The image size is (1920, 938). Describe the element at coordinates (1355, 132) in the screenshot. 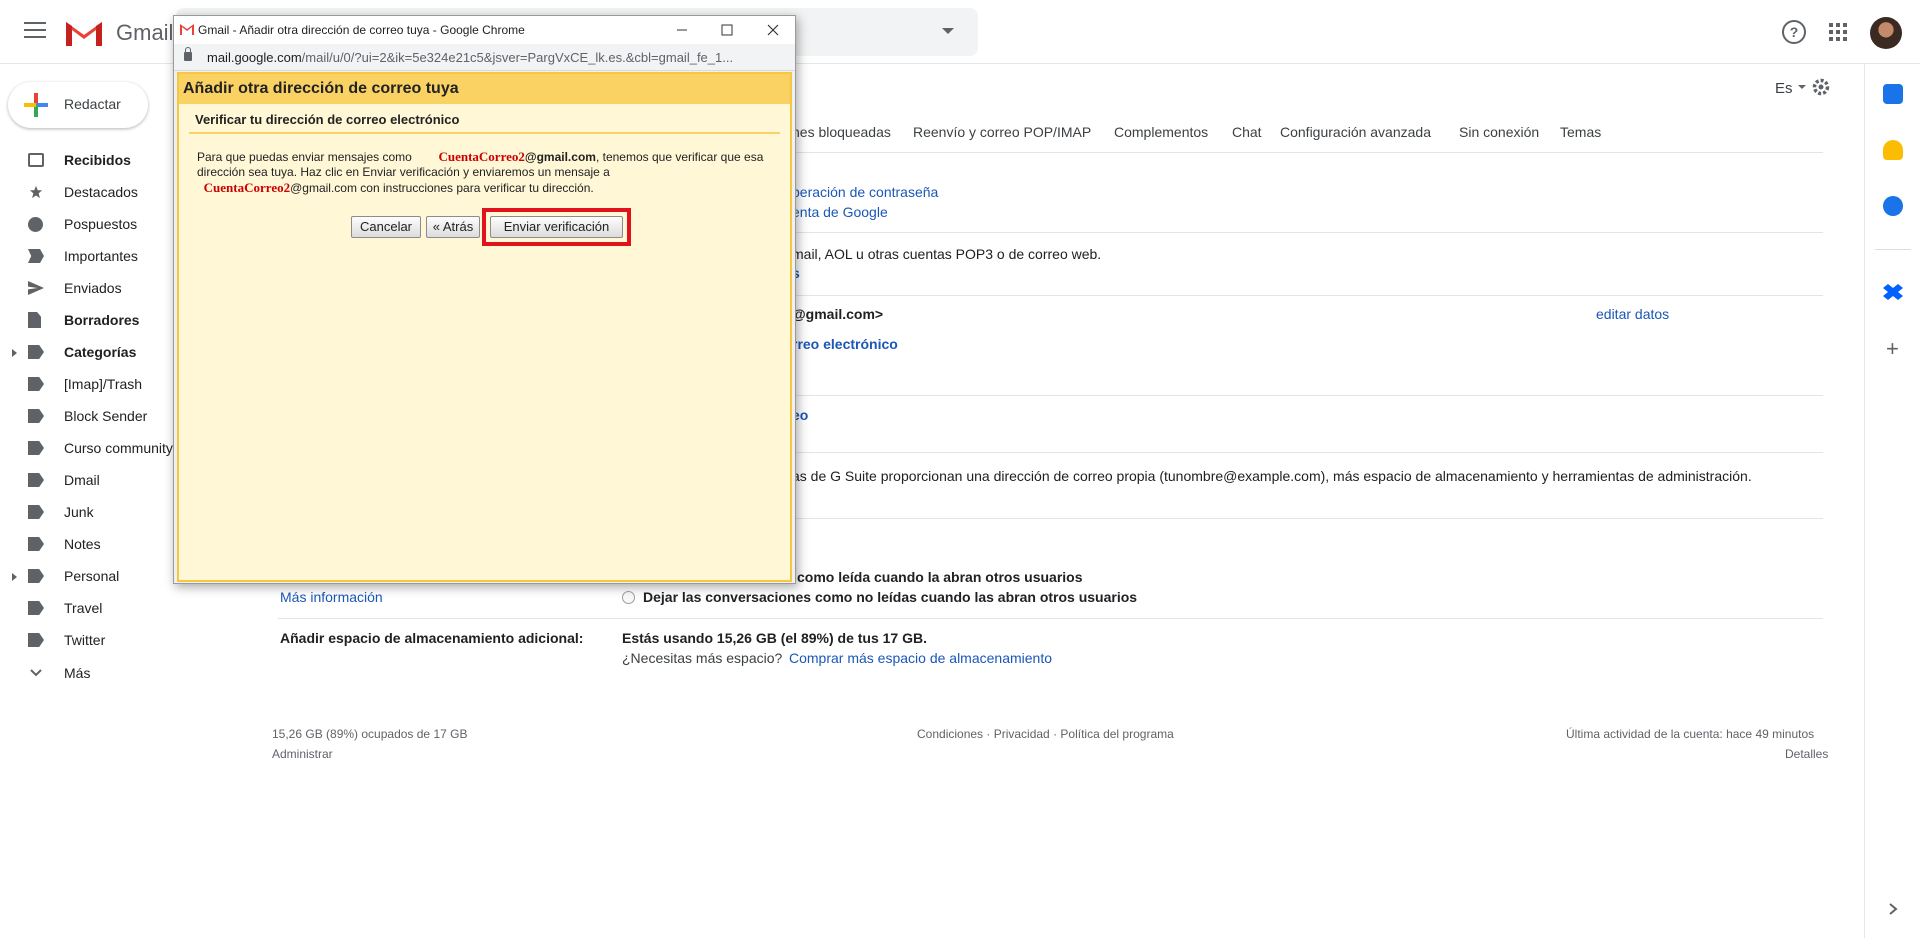

I see `tab-advanced: Configuración avanzada` at that location.